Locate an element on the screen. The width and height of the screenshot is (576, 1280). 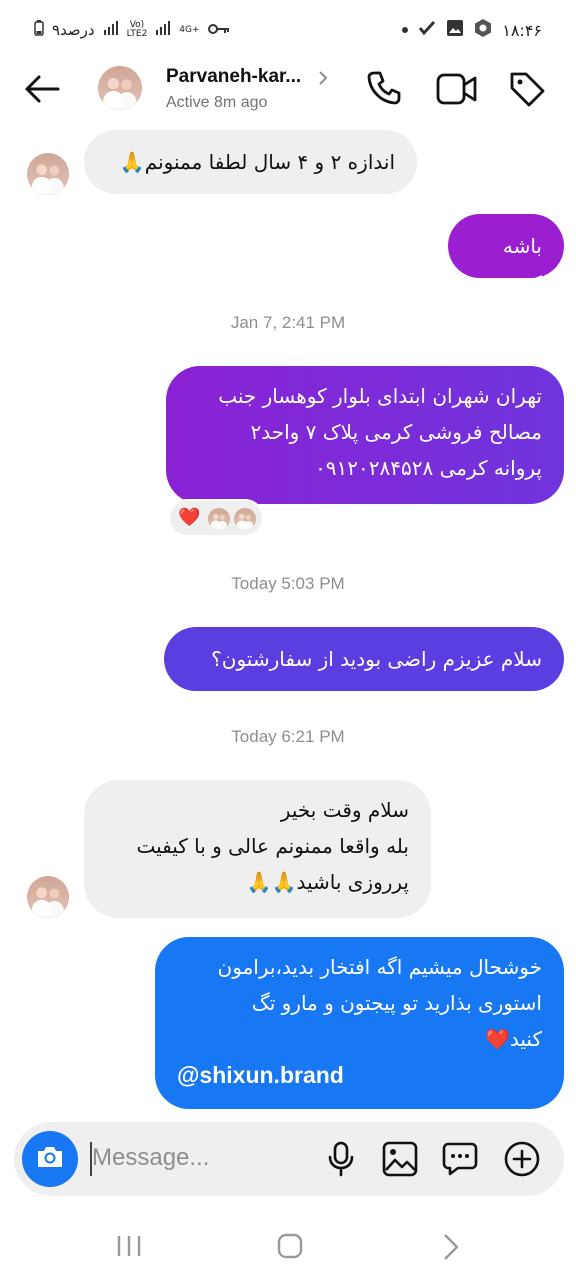
message-outgoing: باشه گلم is located at coordinates (506, 256).